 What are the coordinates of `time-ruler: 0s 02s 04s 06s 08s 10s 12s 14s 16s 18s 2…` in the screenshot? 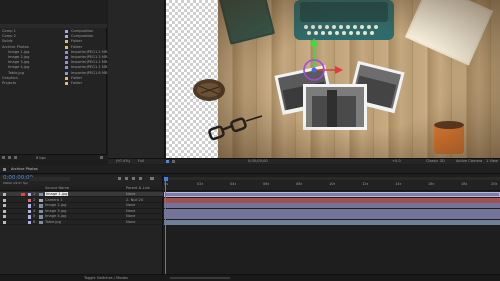 It's located at (332, 185).